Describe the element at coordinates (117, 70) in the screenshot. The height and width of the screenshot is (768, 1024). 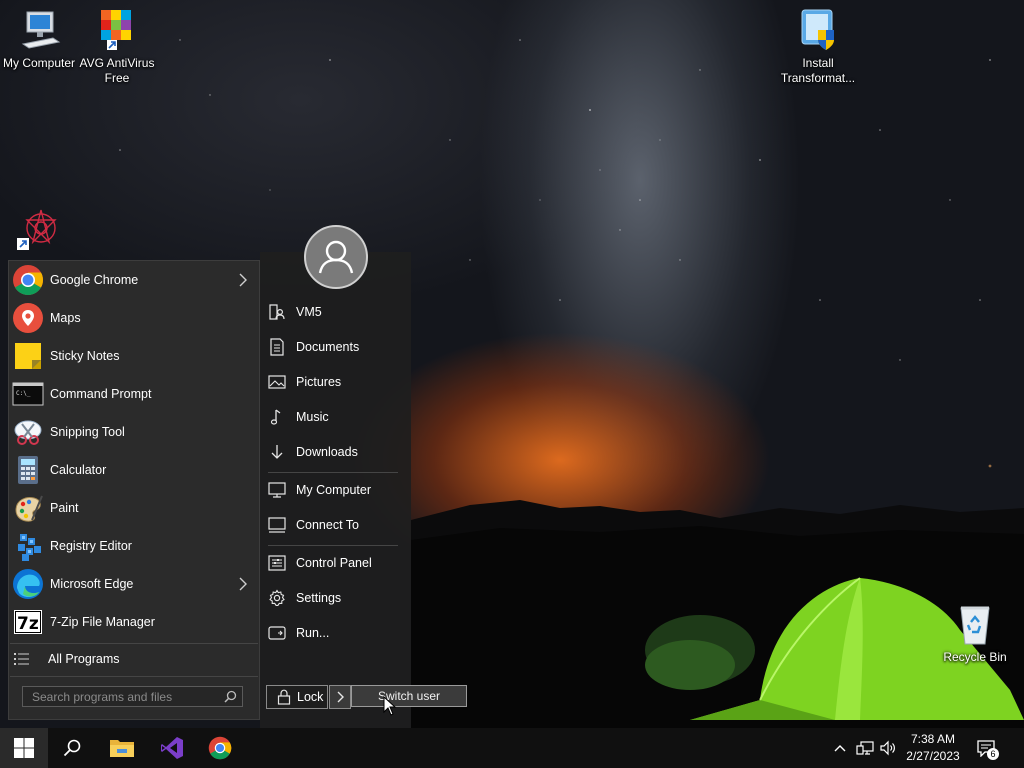
I see `desktop-icon-label: AVG AntiVirus Free` at that location.